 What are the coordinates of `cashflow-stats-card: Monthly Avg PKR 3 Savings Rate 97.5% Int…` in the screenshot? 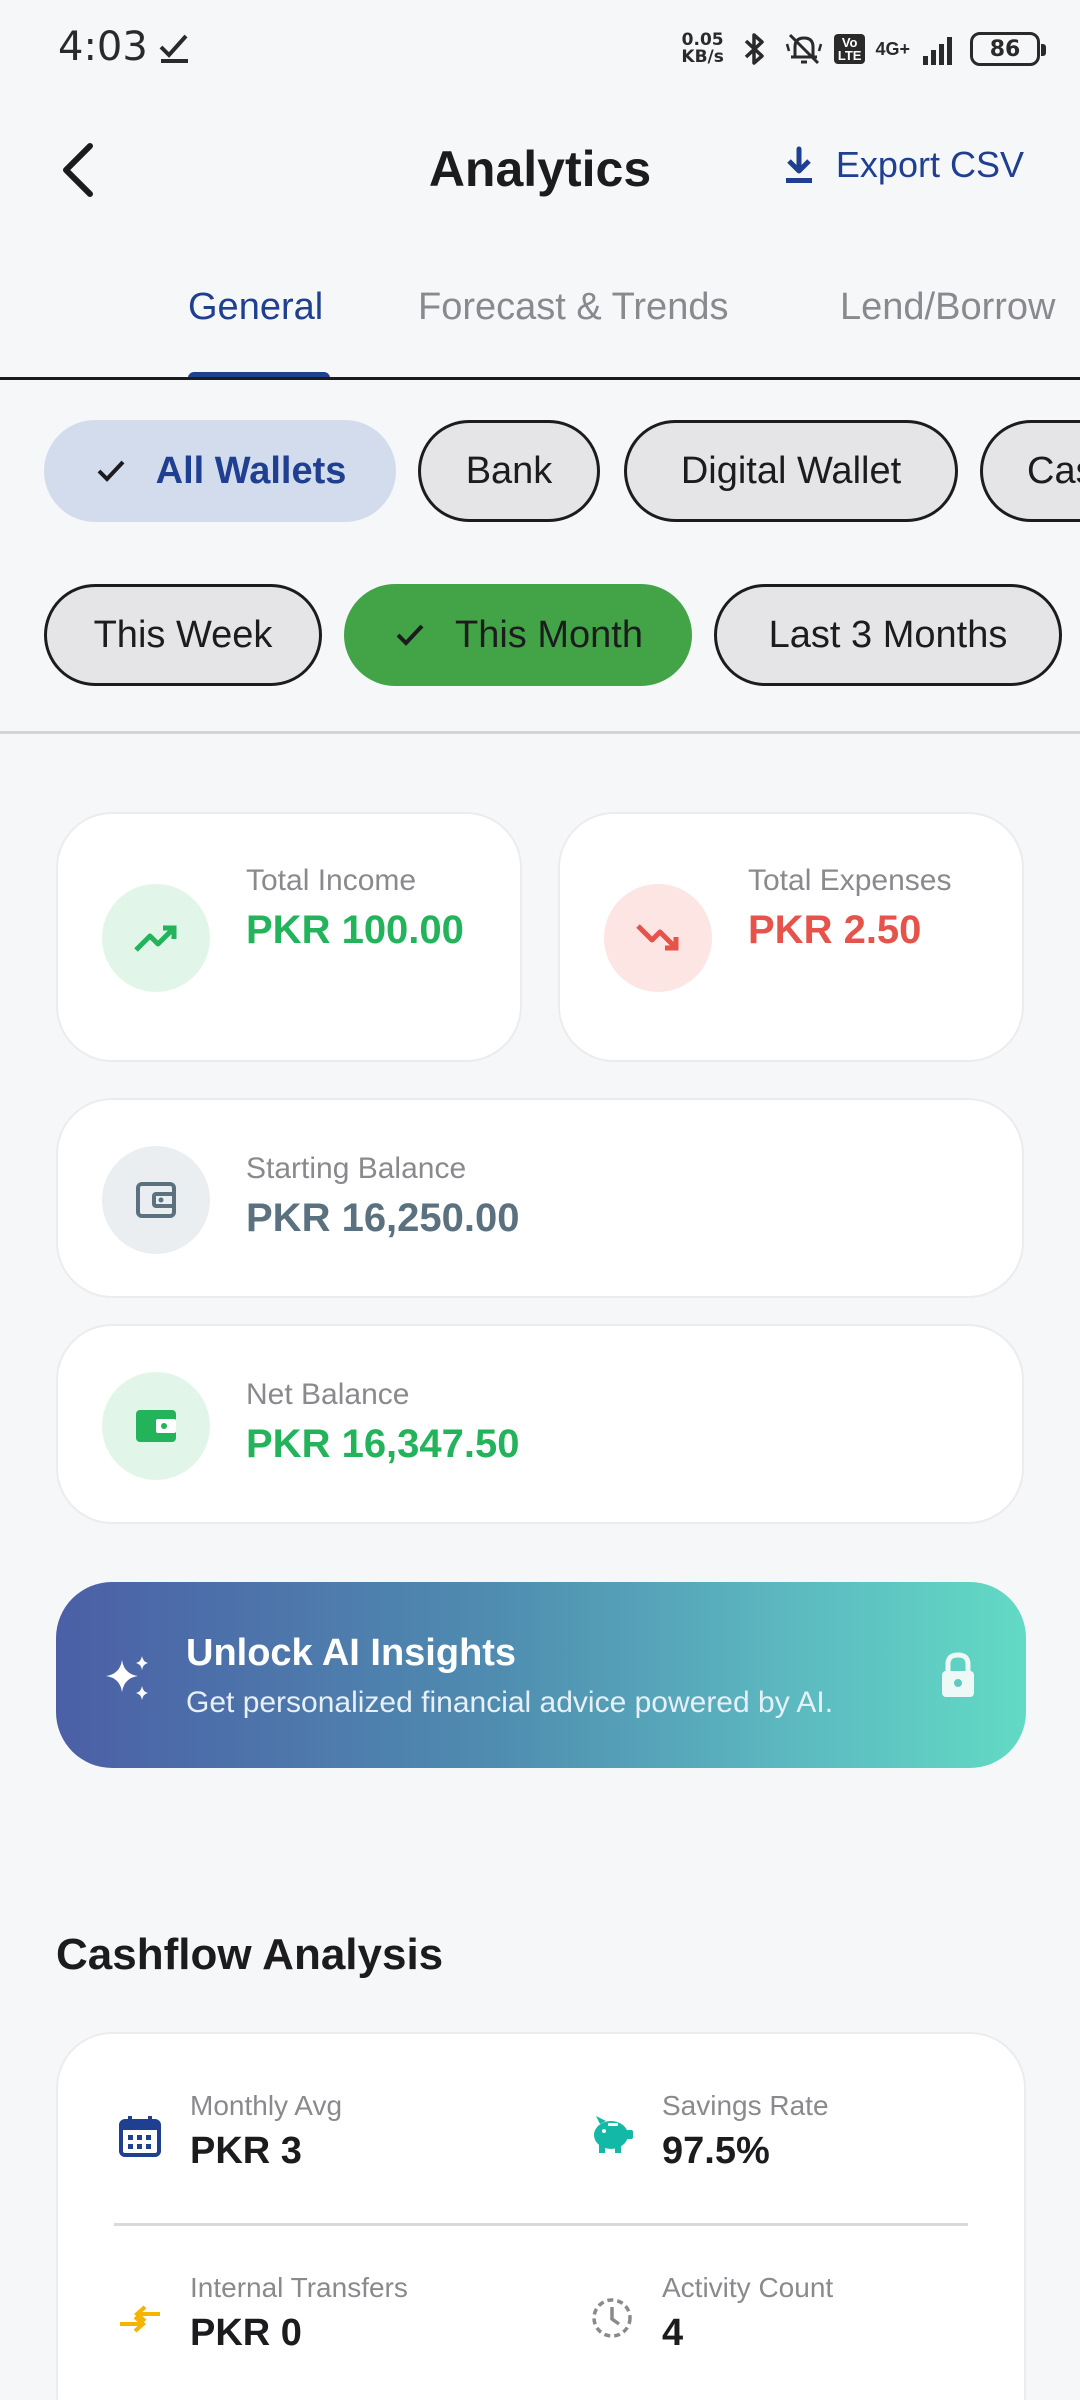 It's located at (541, 2216).